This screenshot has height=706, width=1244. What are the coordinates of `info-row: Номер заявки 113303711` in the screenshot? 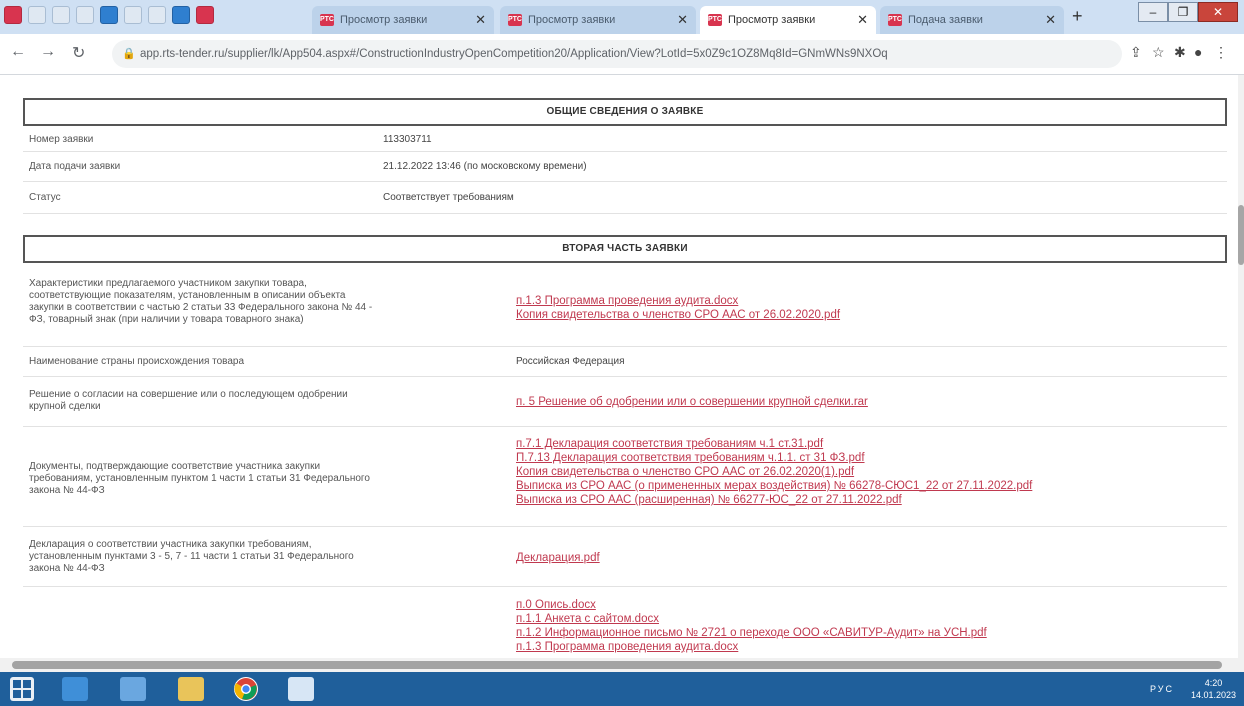 It's located at (625, 140).